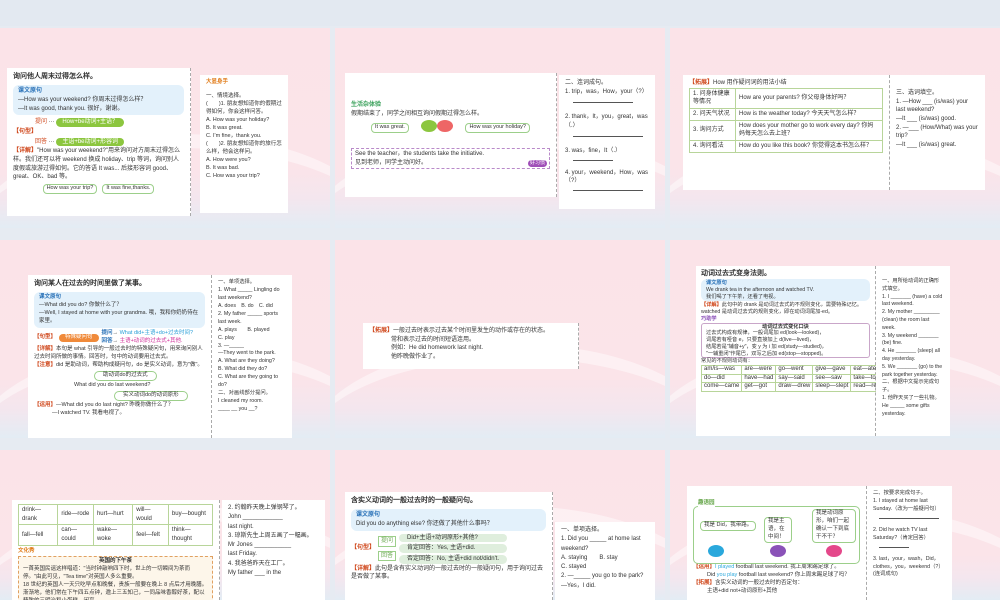 This screenshot has height=600, width=1000. I want to click on answer-label: 回答, so click(107, 340).